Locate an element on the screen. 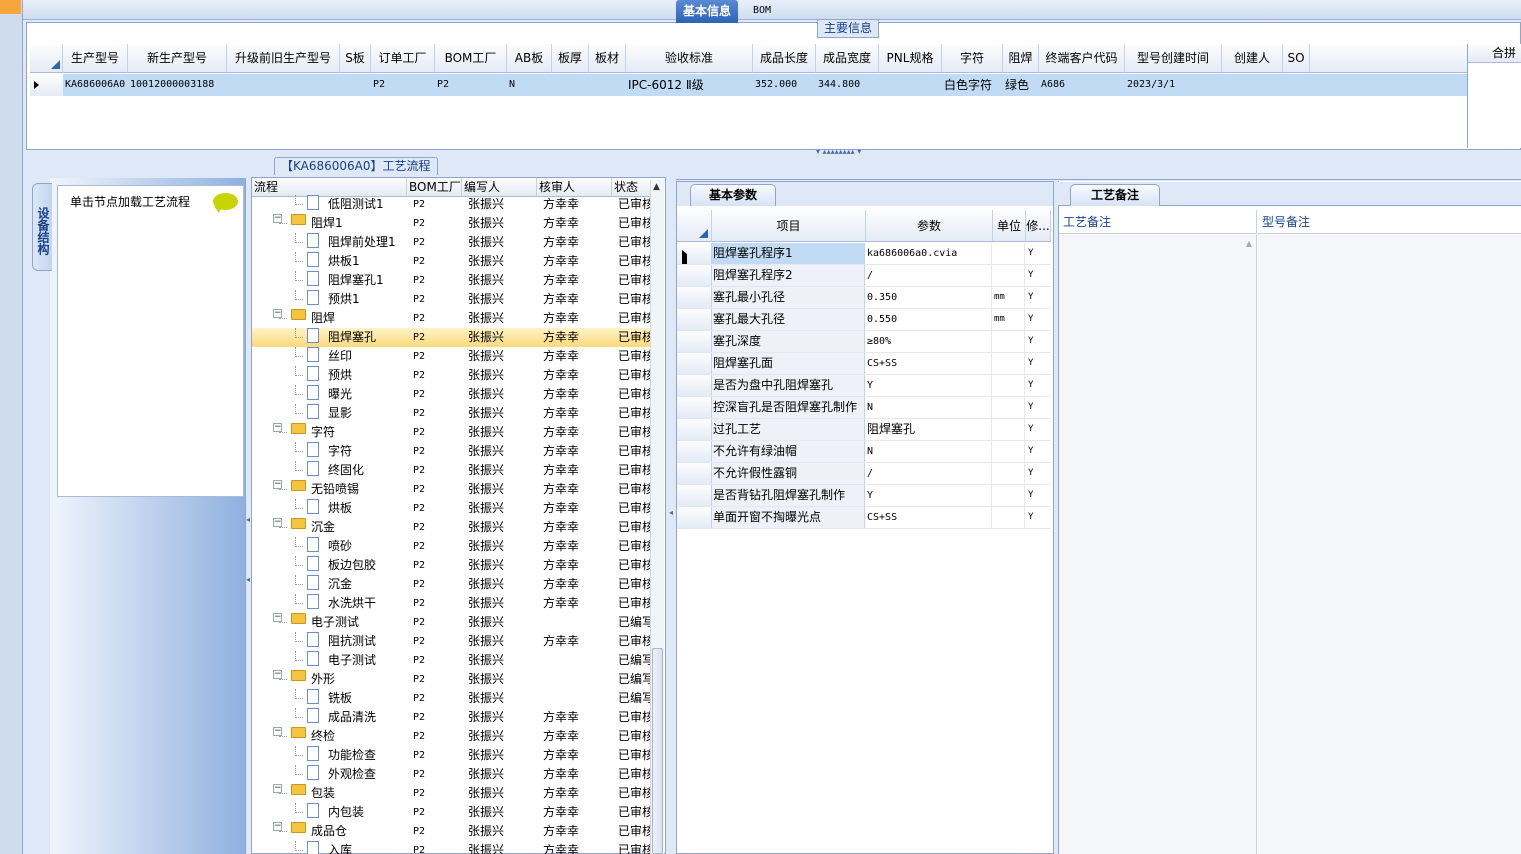 The height and width of the screenshot is (854, 1521). tree-node: 低阻测试1 P2 张振兴 方幸幸 已审核 is located at coordinates (451, 204).